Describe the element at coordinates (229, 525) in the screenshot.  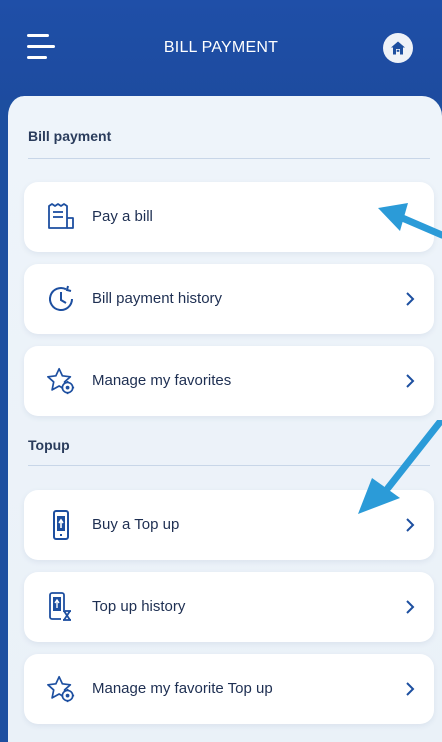
I see `buy-top-up-item: Buy a Top up` at that location.